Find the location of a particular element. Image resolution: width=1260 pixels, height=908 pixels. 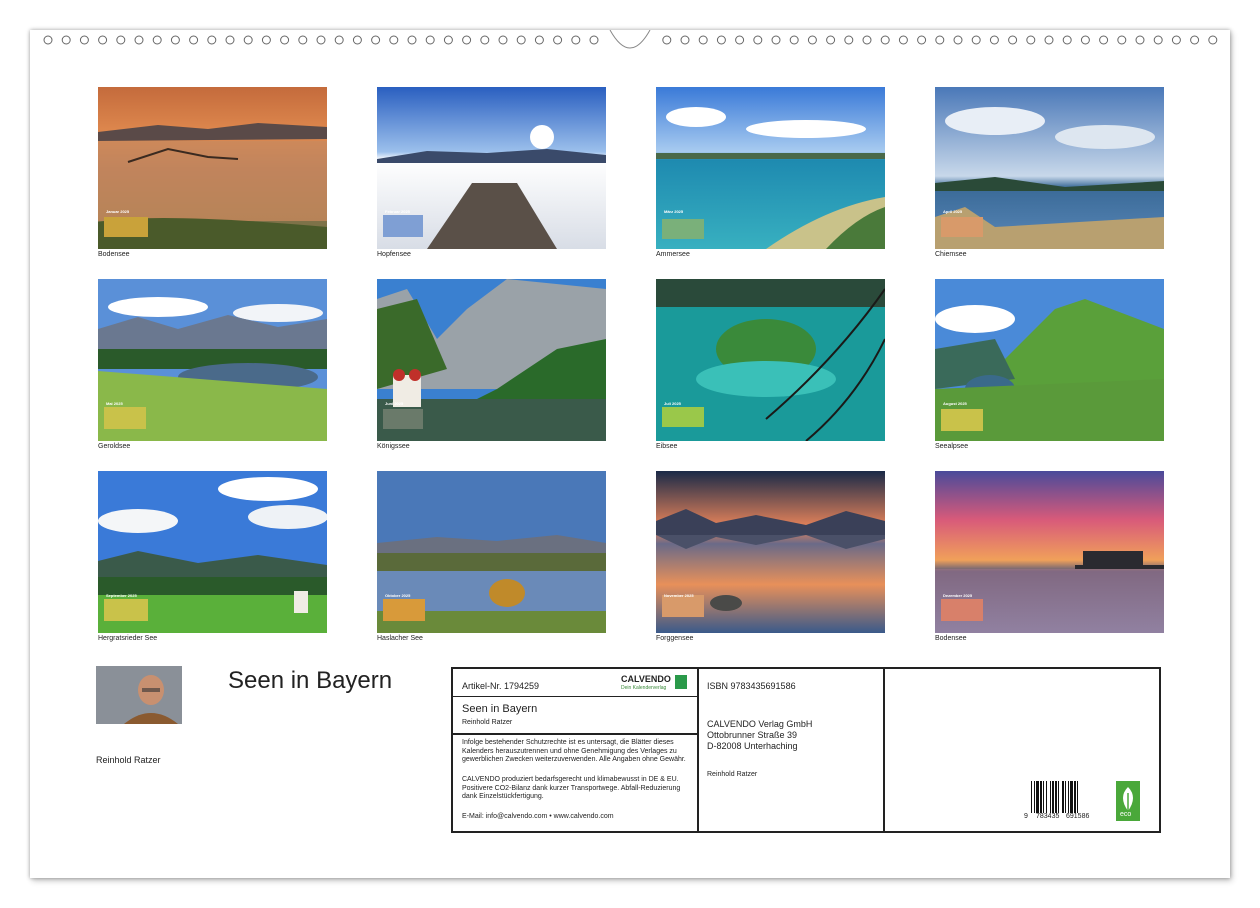

month-label: November 2025 is located at coordinates (679, 595).